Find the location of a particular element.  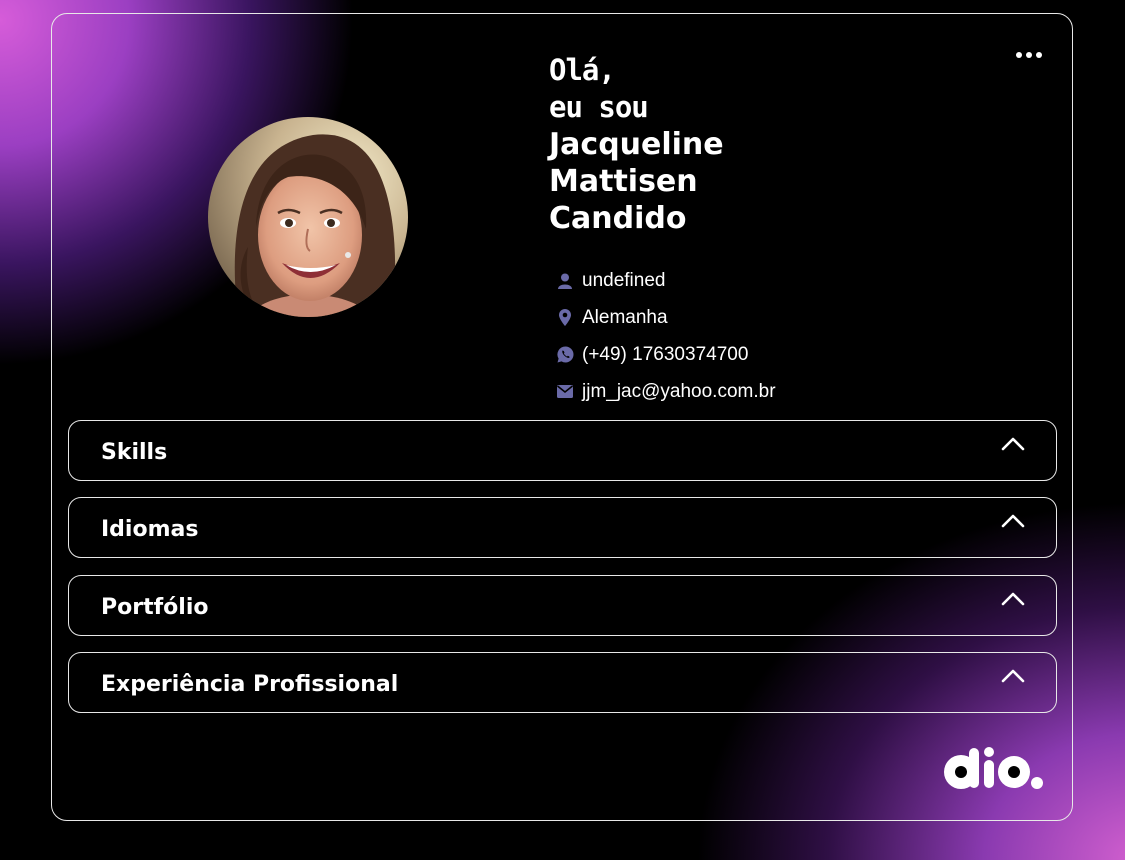

accordion-portfolio: Portfólio is located at coordinates (562, 605).